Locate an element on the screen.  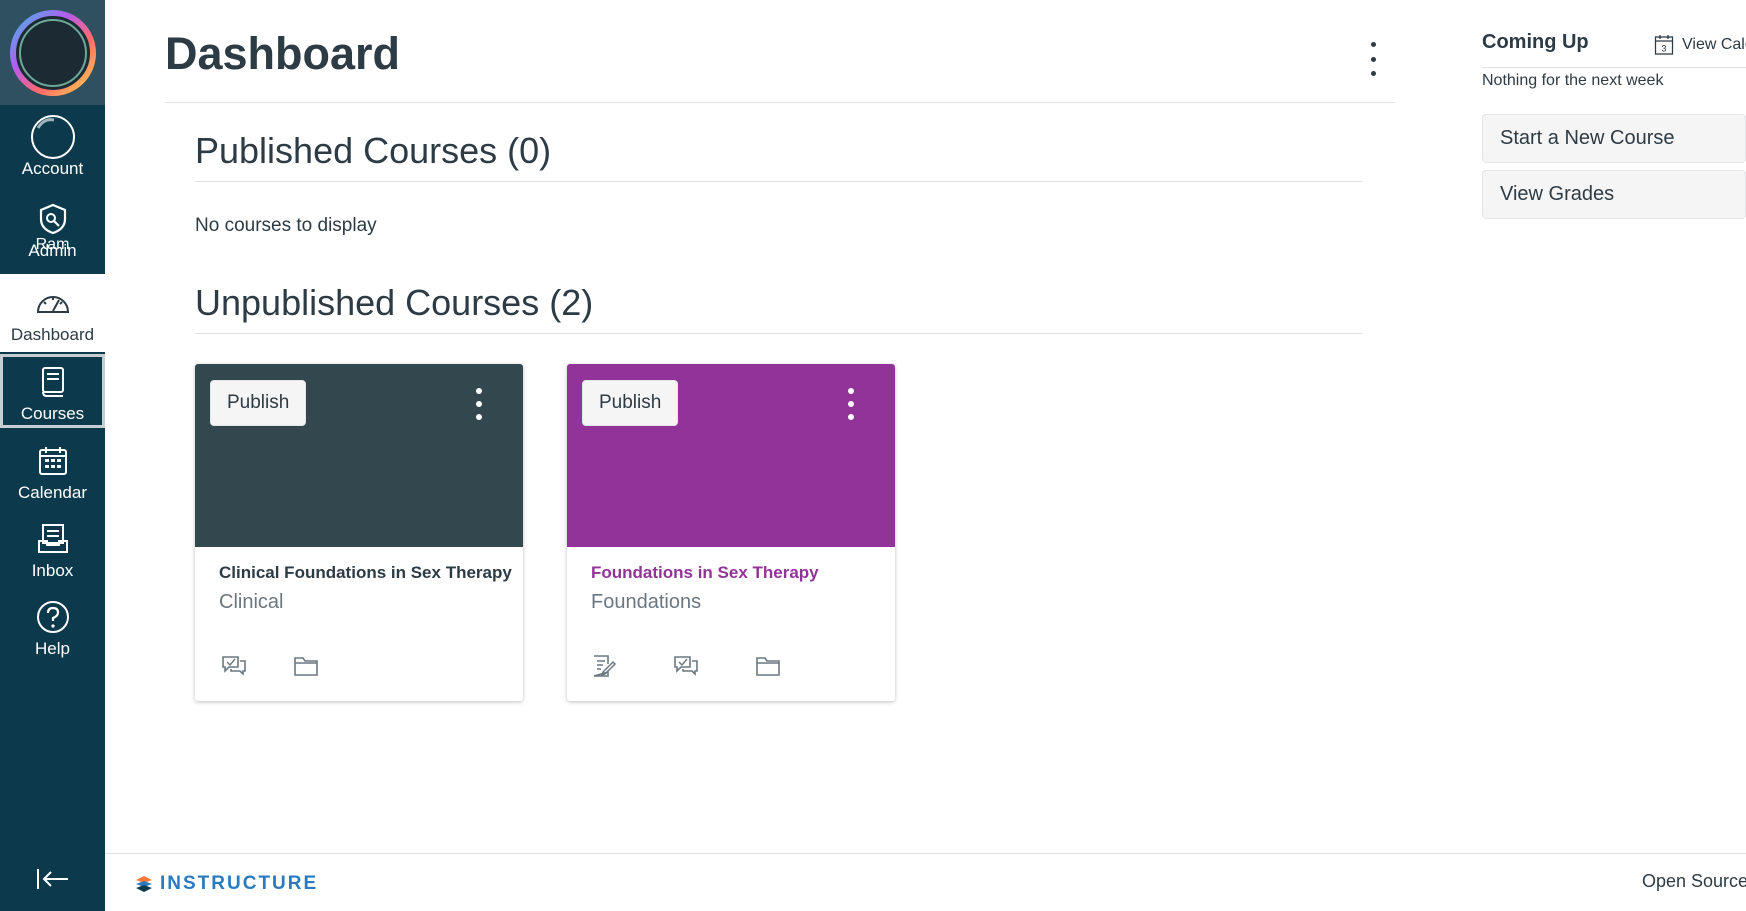
view-calendar-link: 3 View Cale is located at coordinates (1700, 45).